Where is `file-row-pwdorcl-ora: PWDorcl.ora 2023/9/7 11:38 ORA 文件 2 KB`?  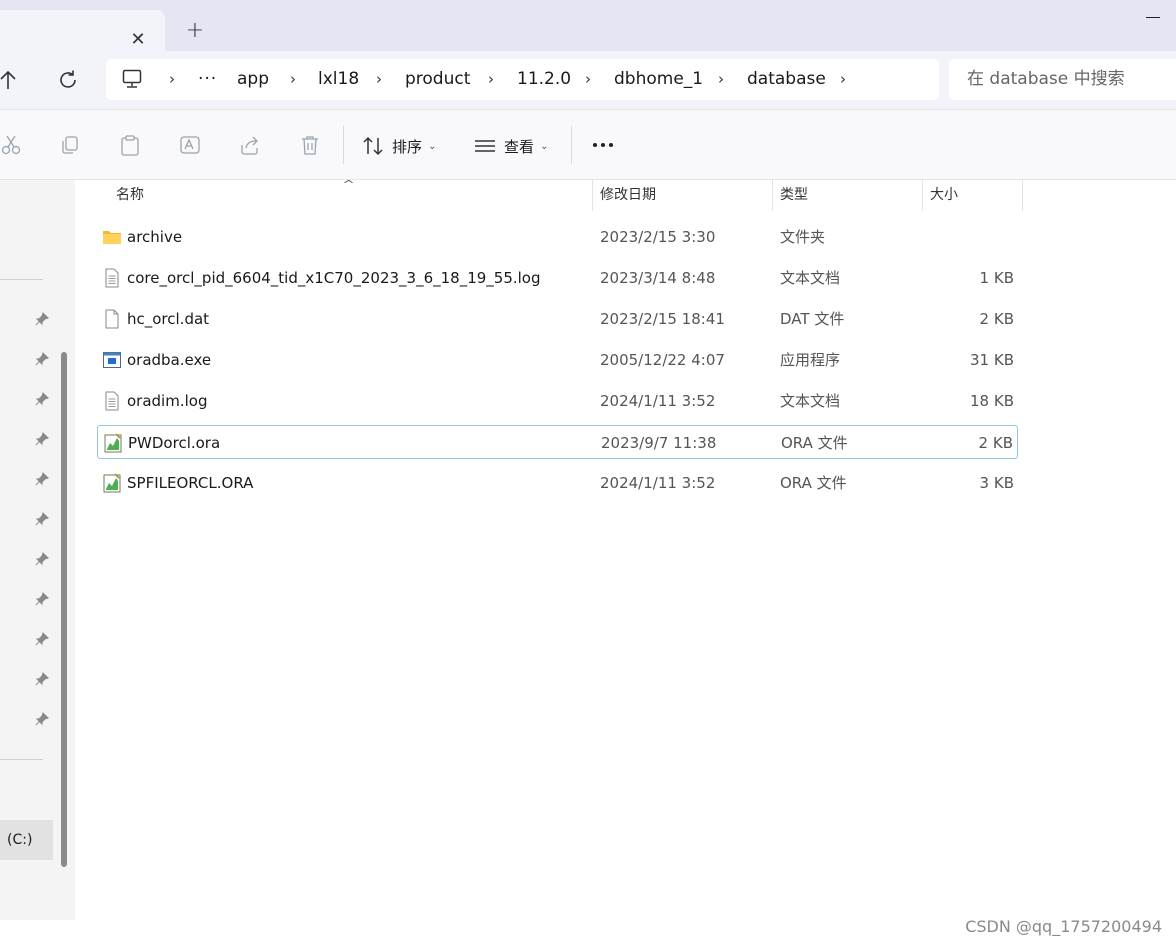
file-row-pwdorcl-ora: PWDorcl.ora 2023/9/7 11:38 ORA 文件 2 KB is located at coordinates (557, 442).